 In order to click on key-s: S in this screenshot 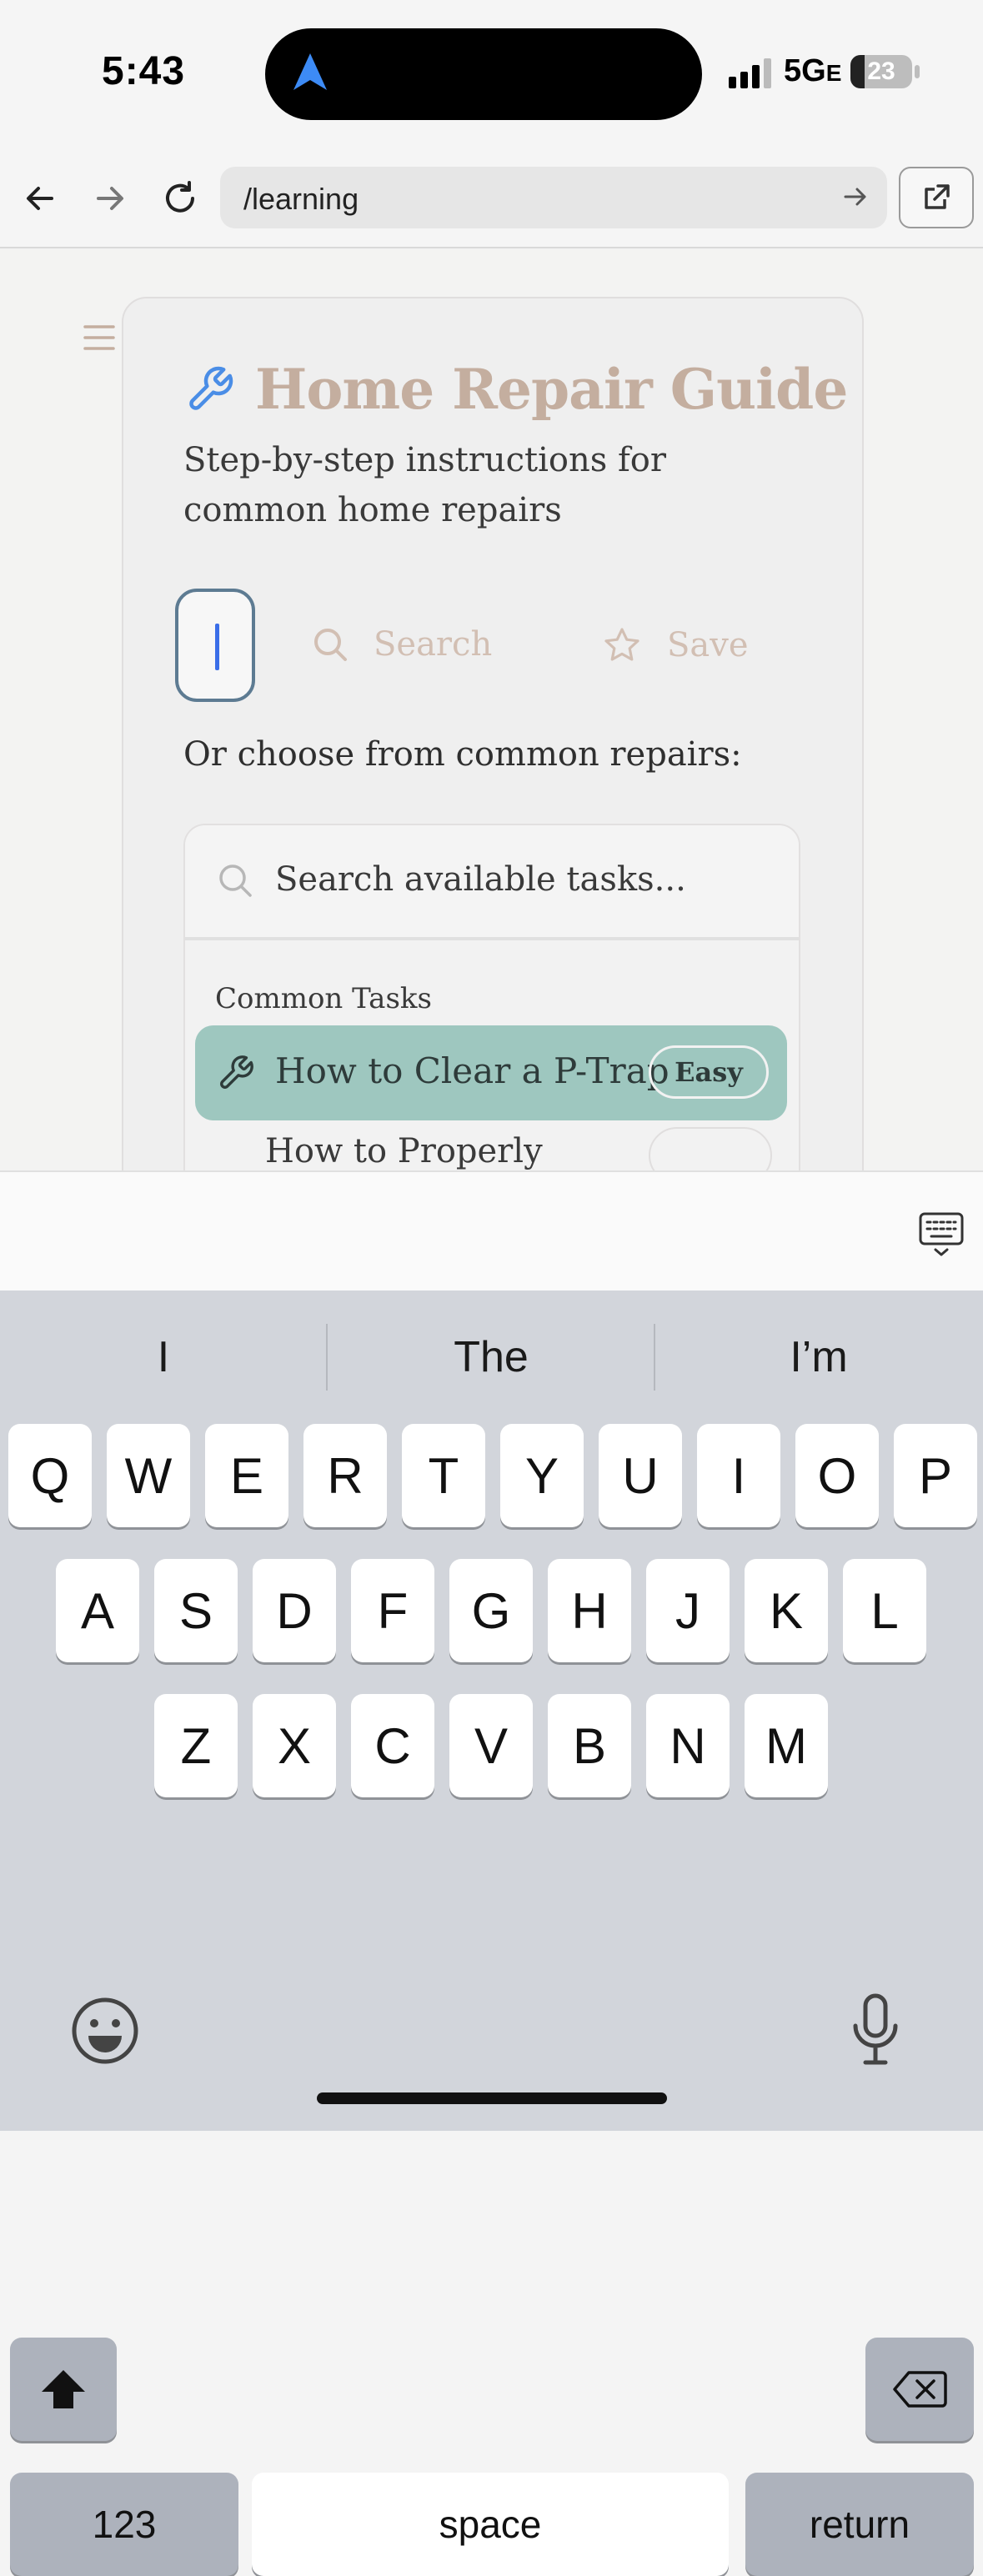, I will do `click(196, 1610)`.